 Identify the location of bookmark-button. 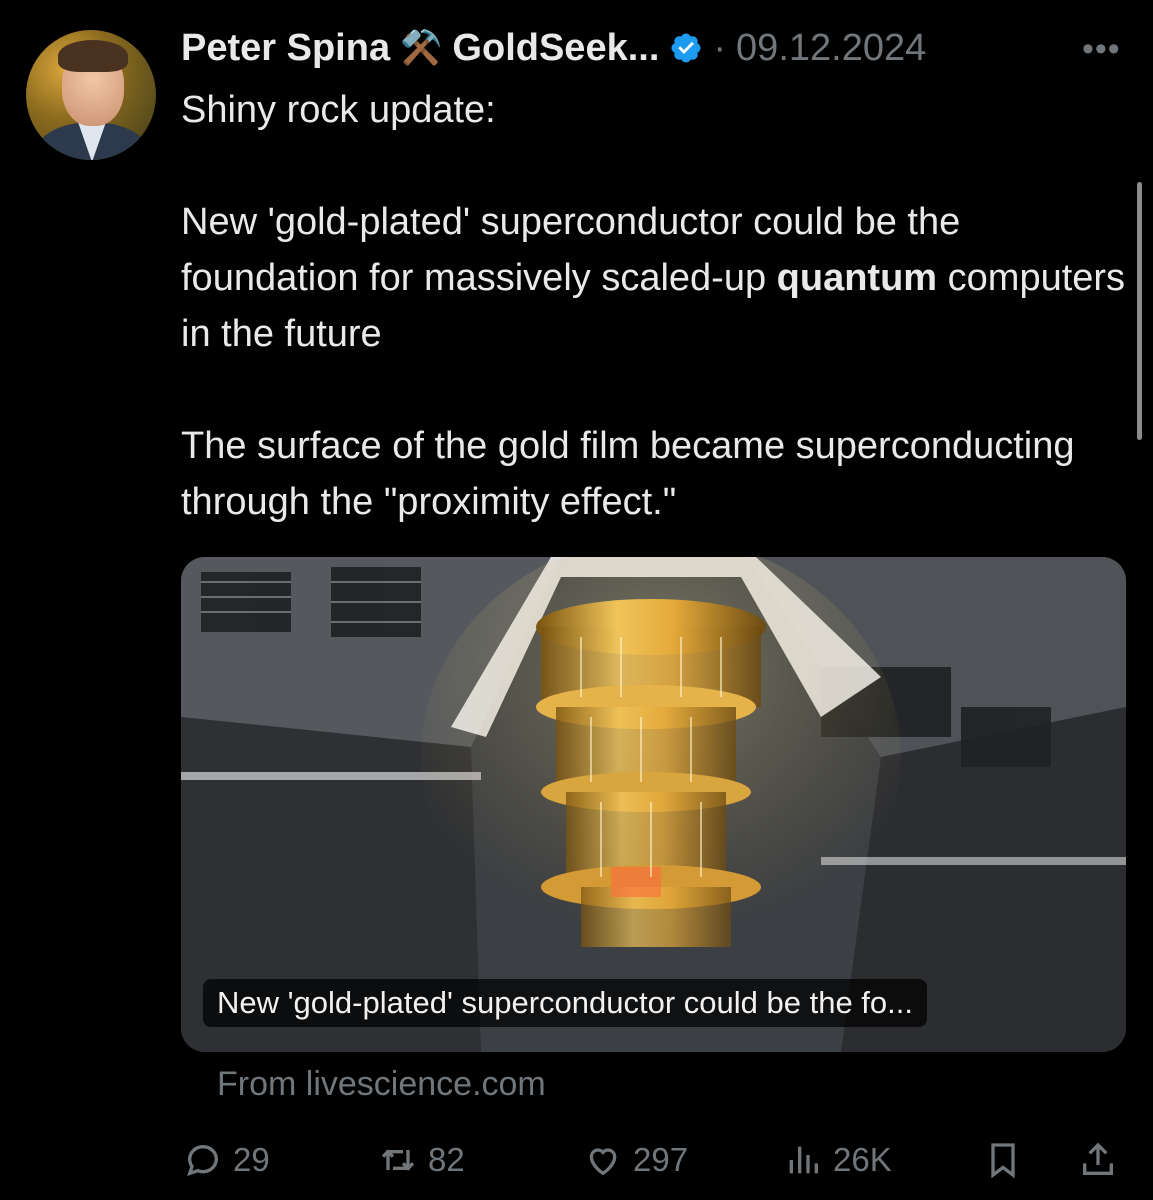
(1003, 1160).